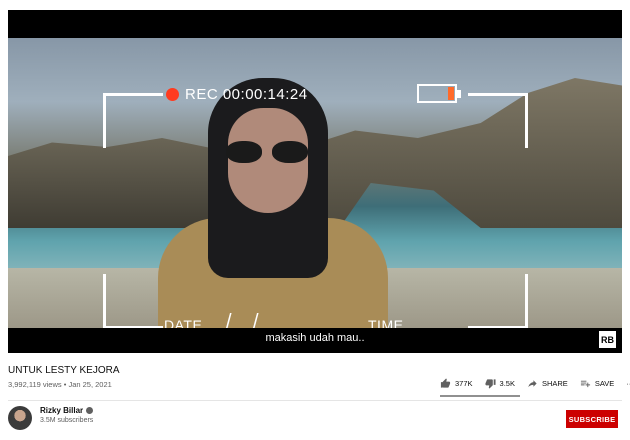 The width and height of the screenshot is (630, 440). What do you see at coordinates (439, 93) in the screenshot?
I see `battery-icon` at bounding box center [439, 93].